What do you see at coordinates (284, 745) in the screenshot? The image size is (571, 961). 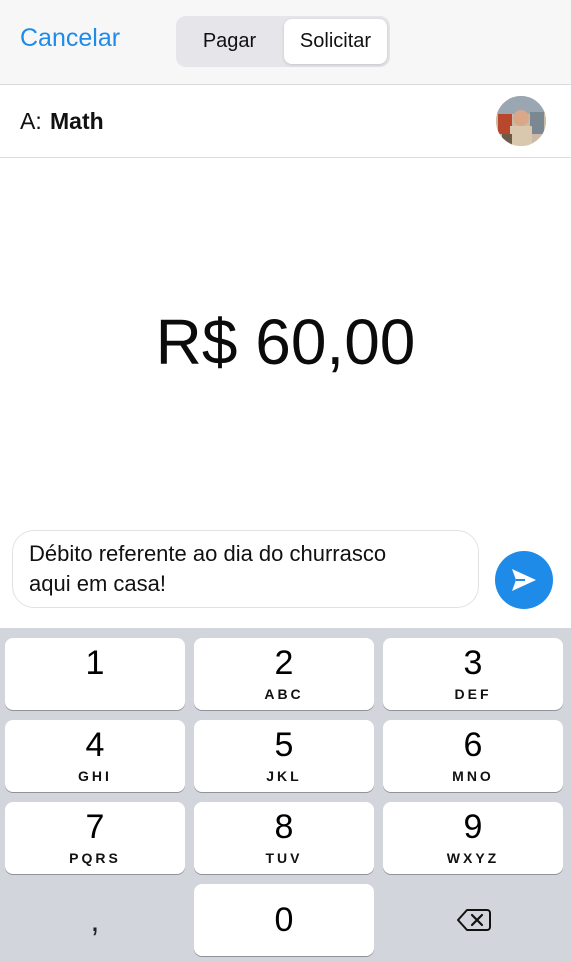 I see `key-digit: 5` at bounding box center [284, 745].